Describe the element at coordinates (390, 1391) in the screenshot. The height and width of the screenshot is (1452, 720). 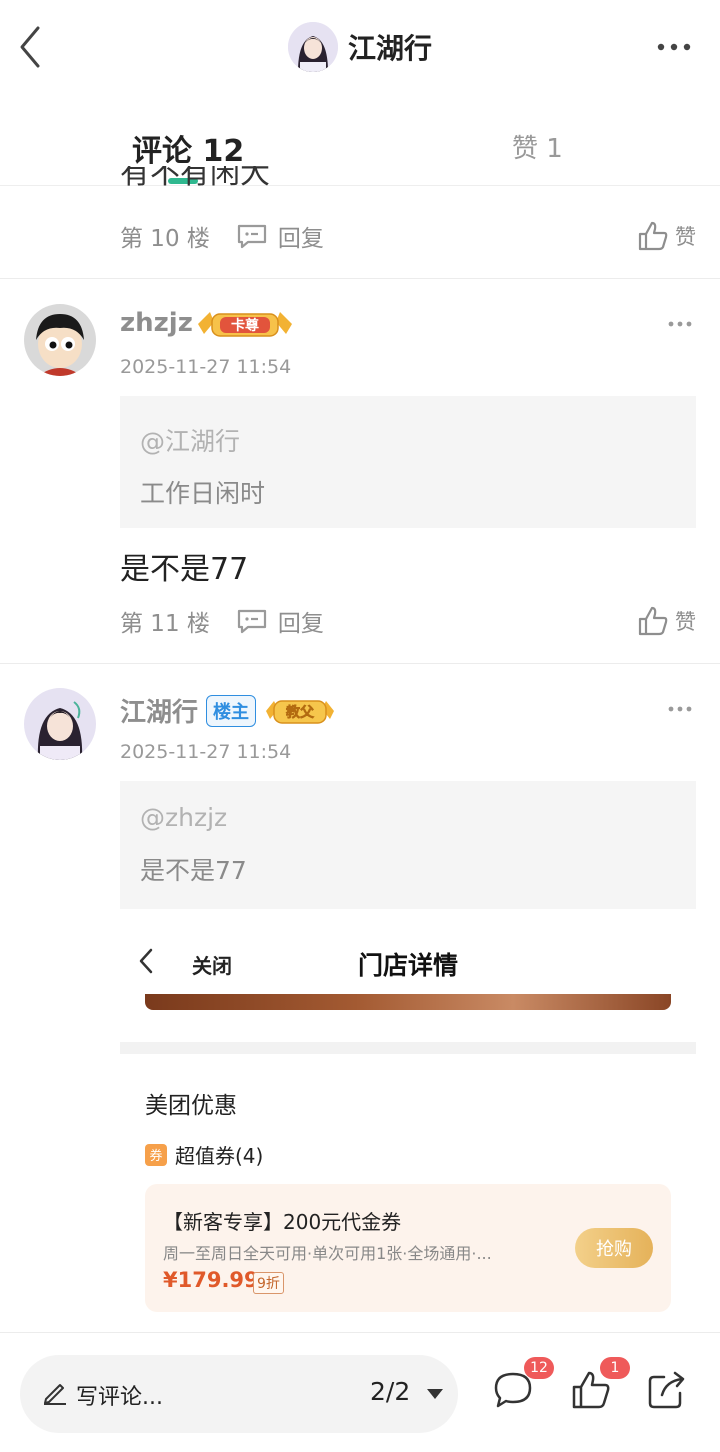
I see `page-indicator: 2/2` at that location.